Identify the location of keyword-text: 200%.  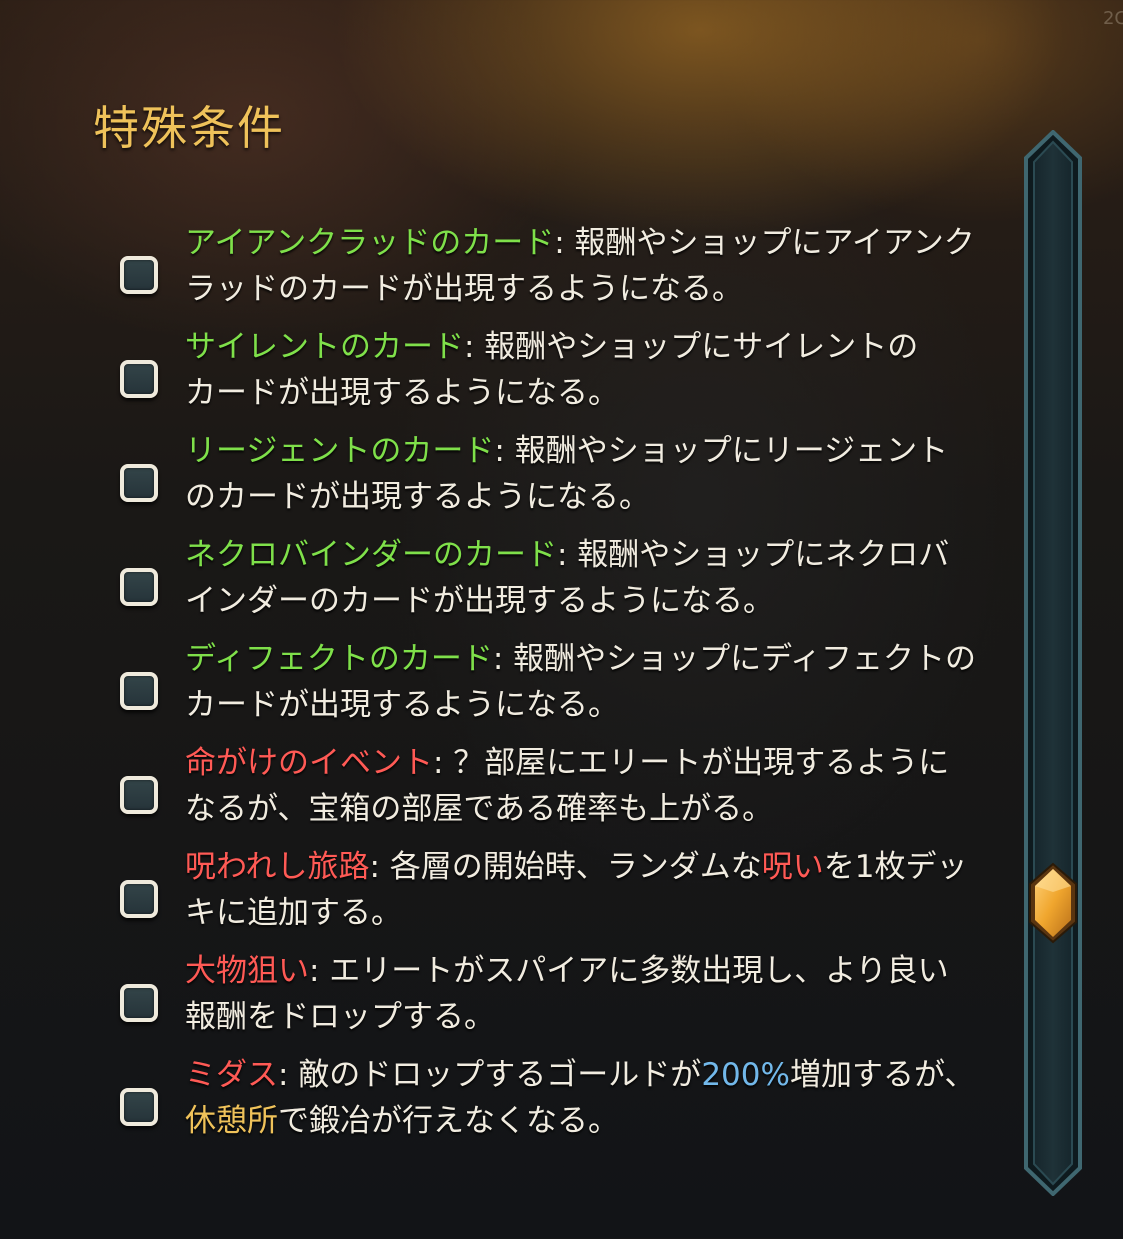
(745, 1075).